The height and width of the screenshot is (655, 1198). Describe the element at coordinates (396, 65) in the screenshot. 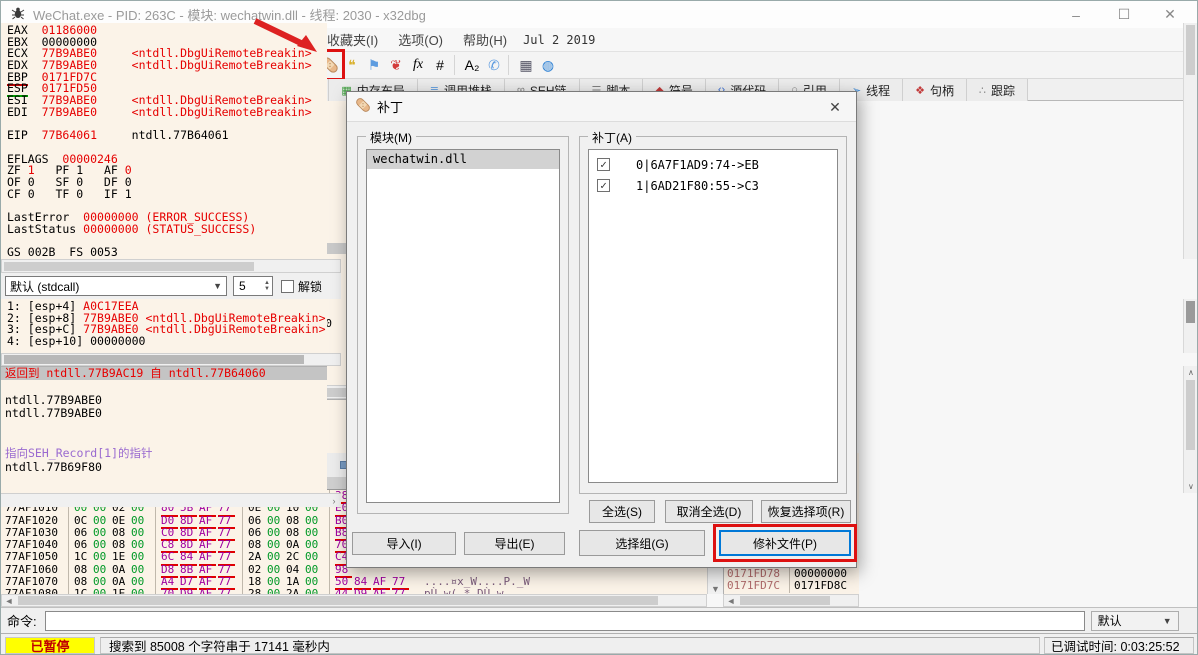

I see `bookmarks-icon: ❦` at that location.